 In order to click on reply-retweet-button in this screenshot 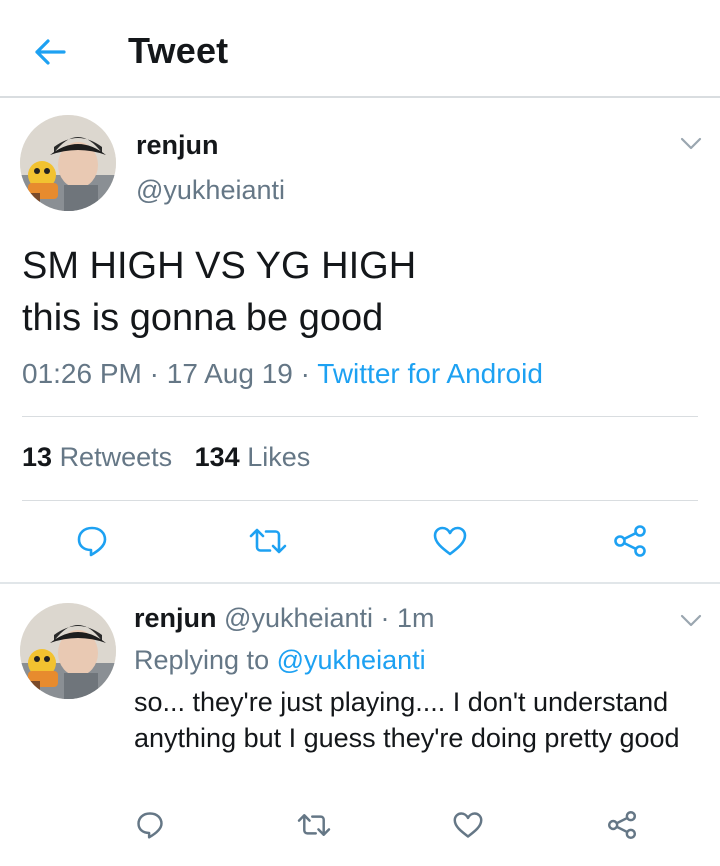, I will do `click(314, 825)`.